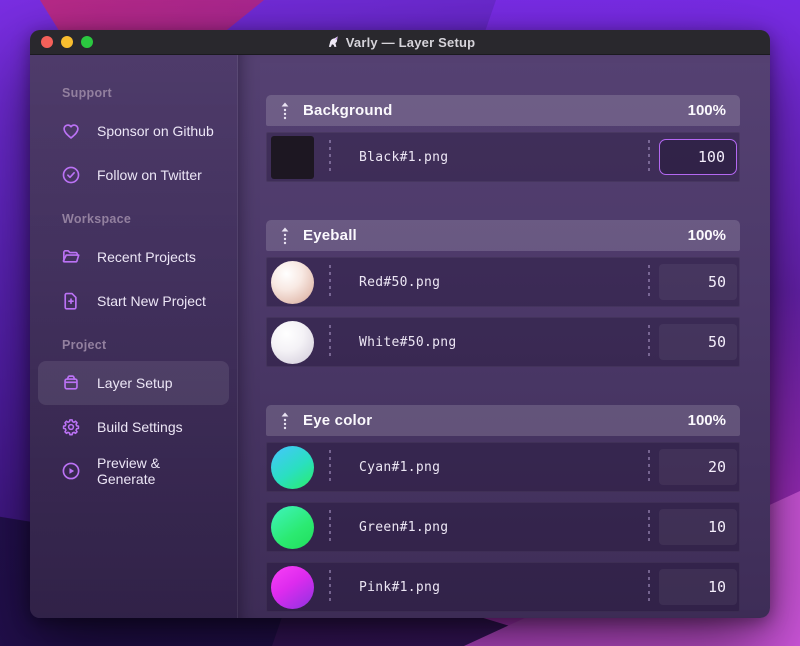 This screenshot has width=800, height=646. I want to click on magenta-circle-thumbnail, so click(292, 587).